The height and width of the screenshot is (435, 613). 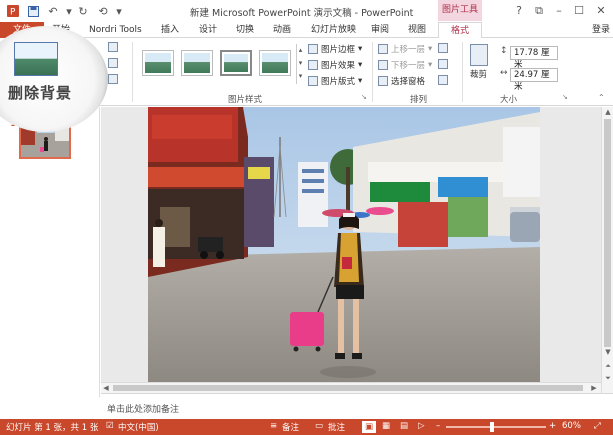 What do you see at coordinates (519, 10) in the screenshot?
I see `help-button: ?` at bounding box center [519, 10].